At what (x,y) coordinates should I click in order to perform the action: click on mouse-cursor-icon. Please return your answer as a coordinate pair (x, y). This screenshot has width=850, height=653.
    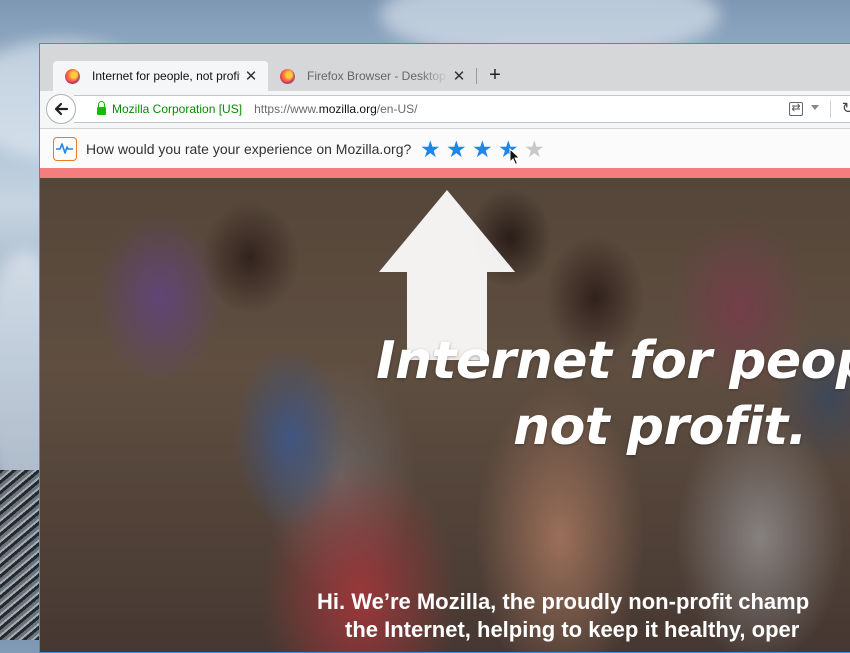
    Looking at the image, I should click on (515, 157).